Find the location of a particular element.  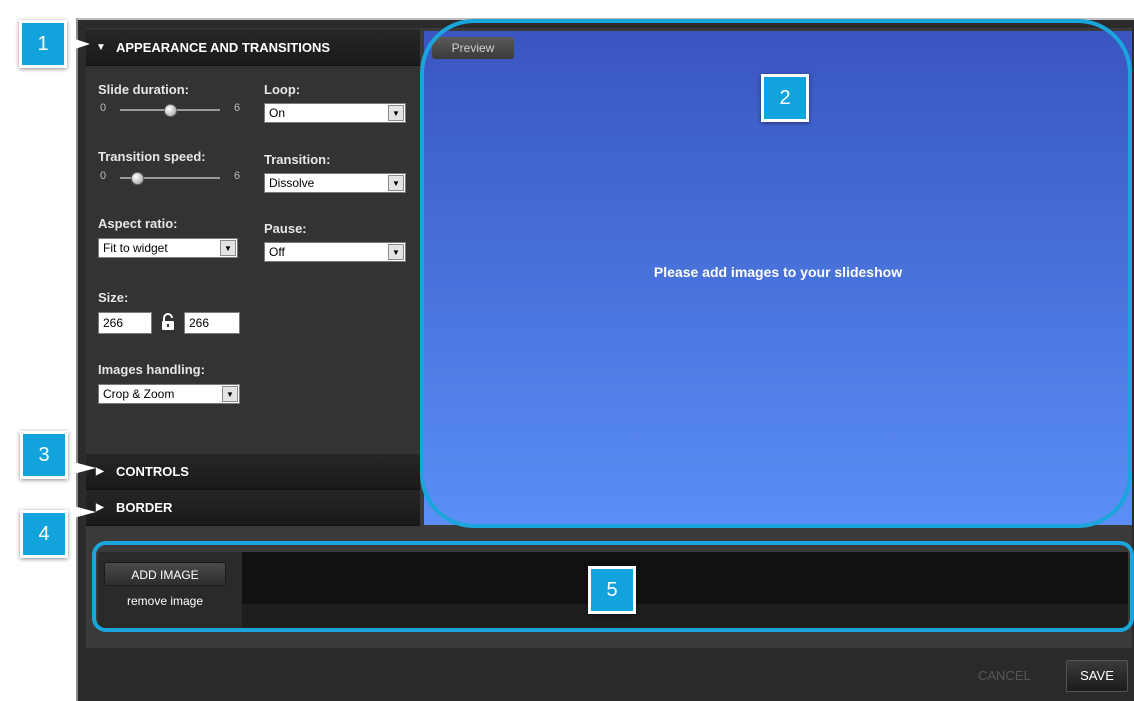

section-controls-title: CONTROLS is located at coordinates (152, 471).